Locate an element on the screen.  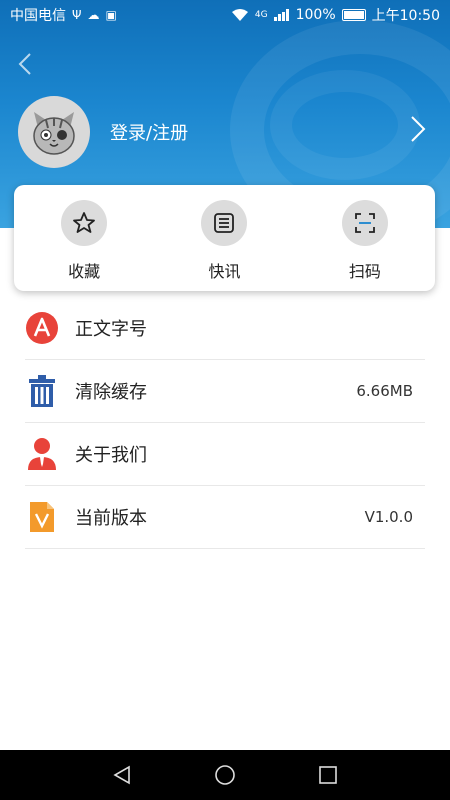
star-icon is located at coordinates (84, 222).